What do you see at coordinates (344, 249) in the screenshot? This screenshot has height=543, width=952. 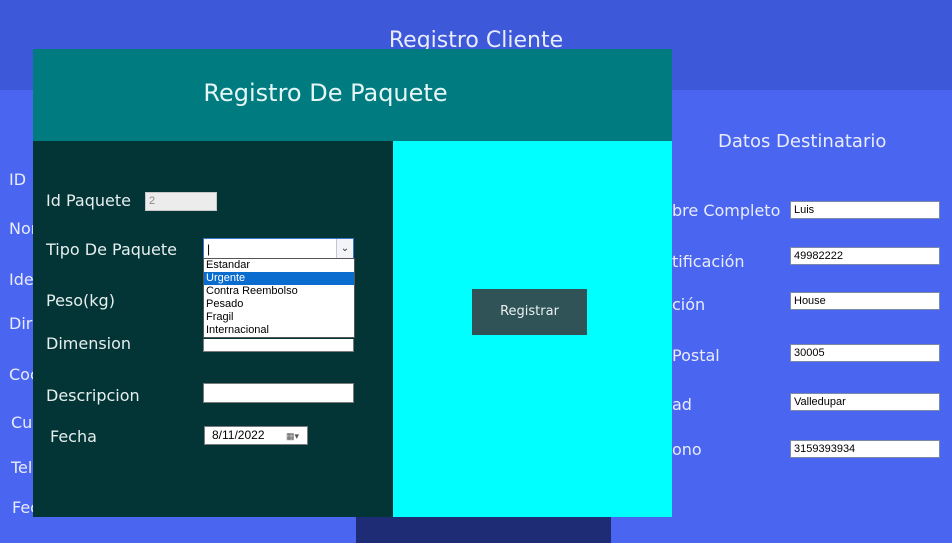 I see `chevron-down-icon: ⌄` at bounding box center [344, 249].